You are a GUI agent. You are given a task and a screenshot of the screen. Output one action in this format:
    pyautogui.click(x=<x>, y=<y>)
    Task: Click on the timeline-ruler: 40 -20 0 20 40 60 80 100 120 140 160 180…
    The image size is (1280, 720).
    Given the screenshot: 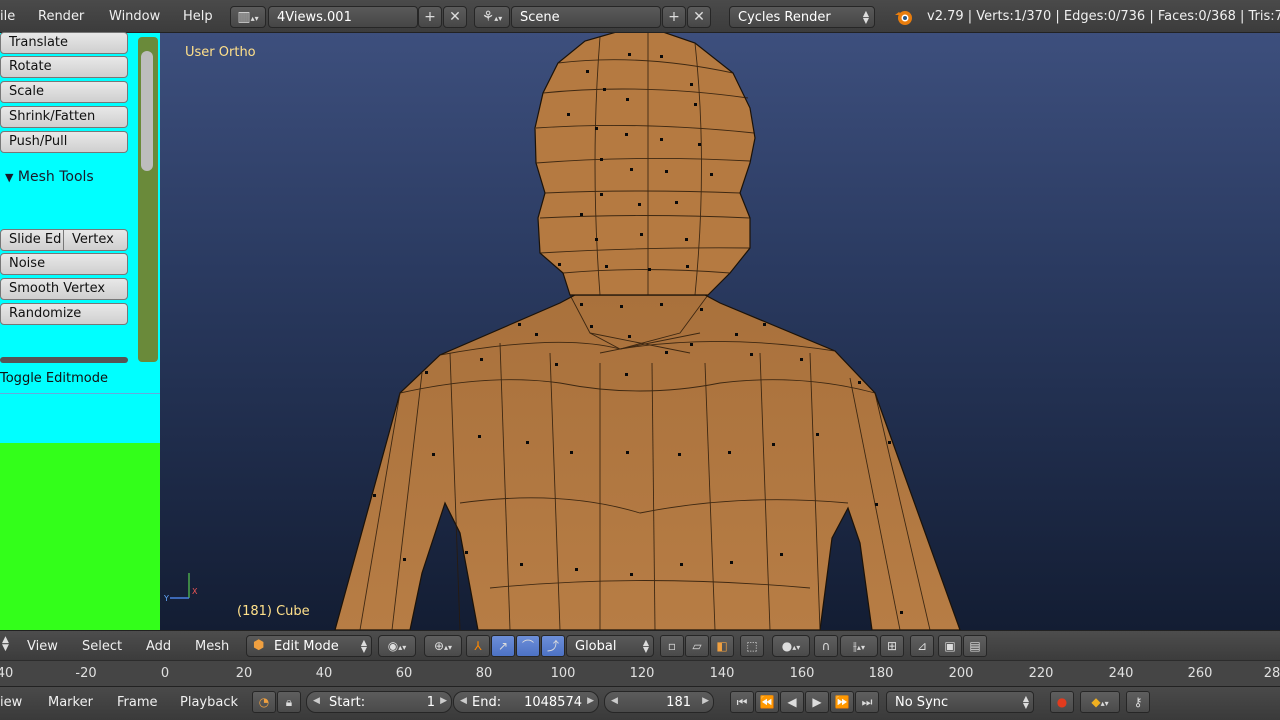 What is the action you would take?
    pyautogui.click(x=640, y=673)
    